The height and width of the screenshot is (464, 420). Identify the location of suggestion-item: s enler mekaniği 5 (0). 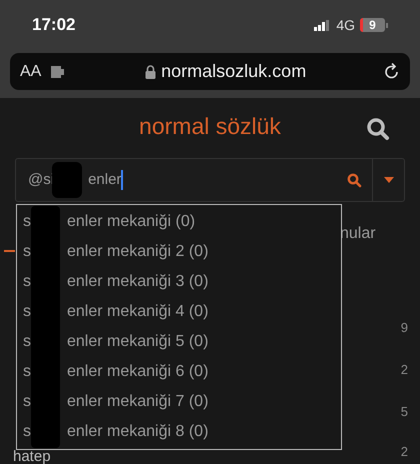
(179, 342).